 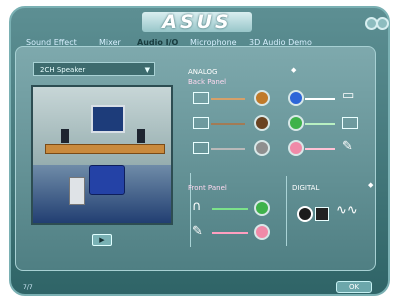 What do you see at coordinates (296, 148) in the screenshot?
I see `jack-pink` at bounding box center [296, 148].